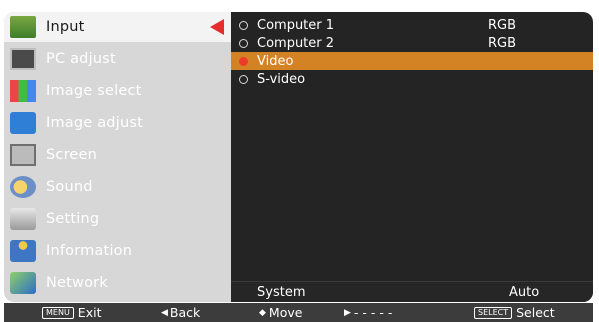  Describe the element at coordinates (185, 312) in the screenshot. I see `back-label: Back` at that location.